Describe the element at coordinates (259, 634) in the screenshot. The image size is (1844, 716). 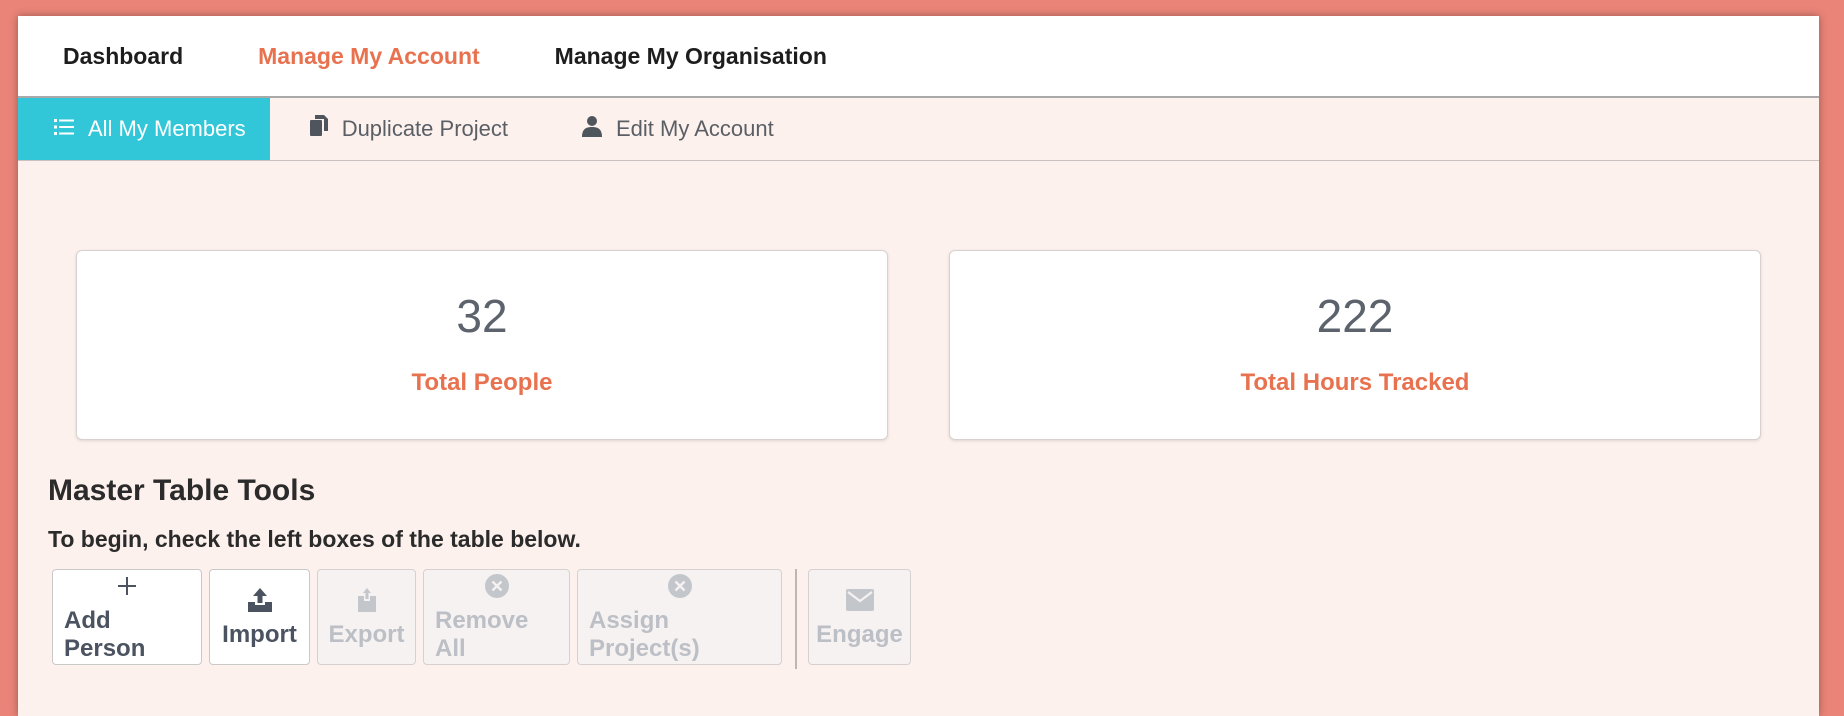
I see `button-label: Import` at that location.